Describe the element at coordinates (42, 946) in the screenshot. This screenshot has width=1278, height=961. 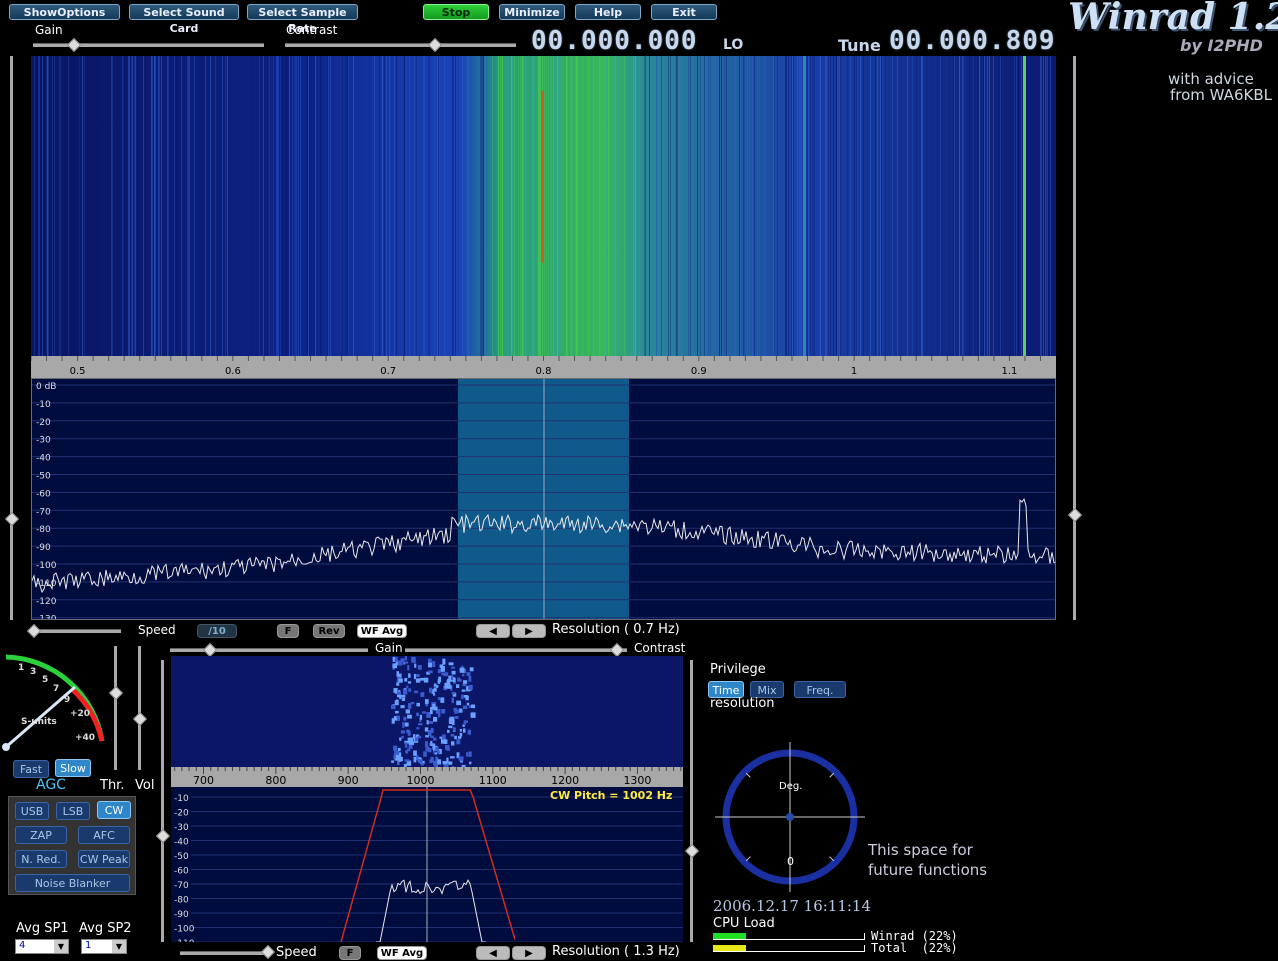
I see `avg-sp1-select: 4 ▼` at that location.